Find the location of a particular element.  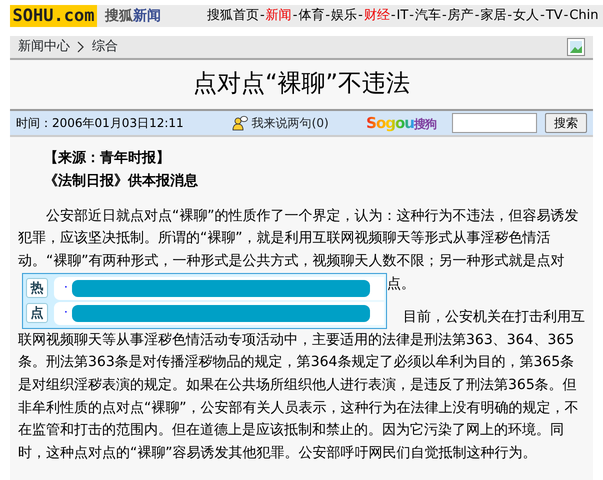

comment-icon is located at coordinates (240, 123).